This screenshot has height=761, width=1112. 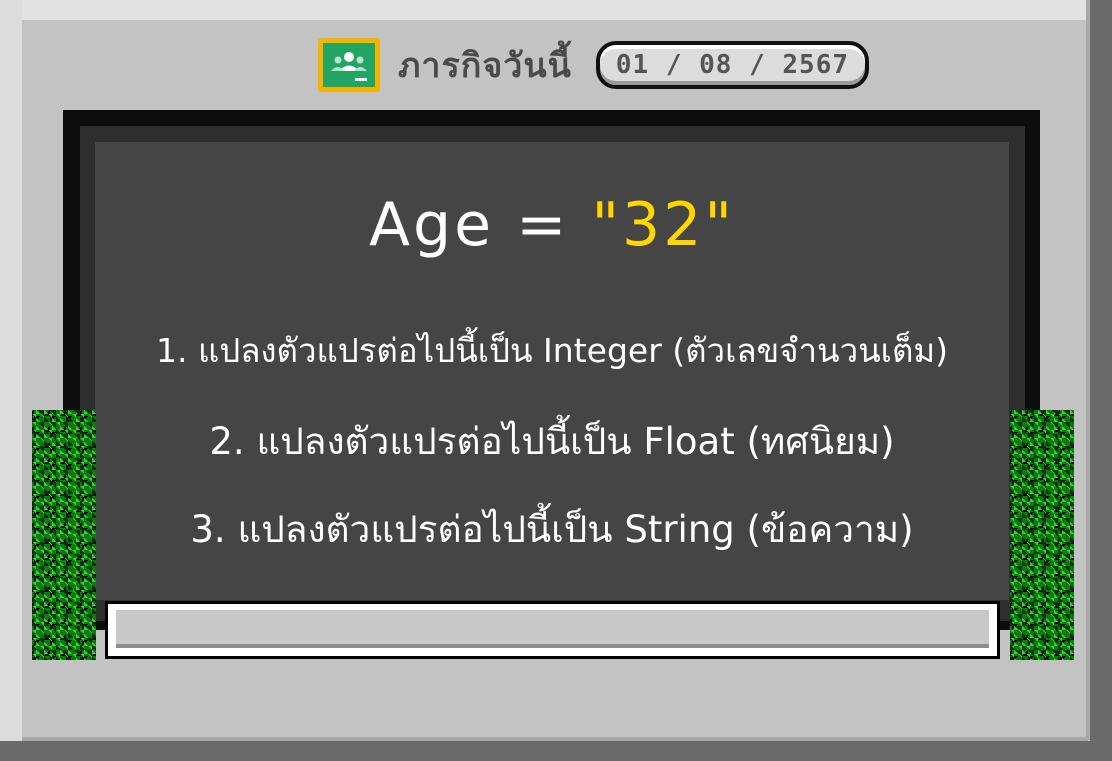 What do you see at coordinates (1042, 535) in the screenshot?
I see `bush-right-decoration` at bounding box center [1042, 535].